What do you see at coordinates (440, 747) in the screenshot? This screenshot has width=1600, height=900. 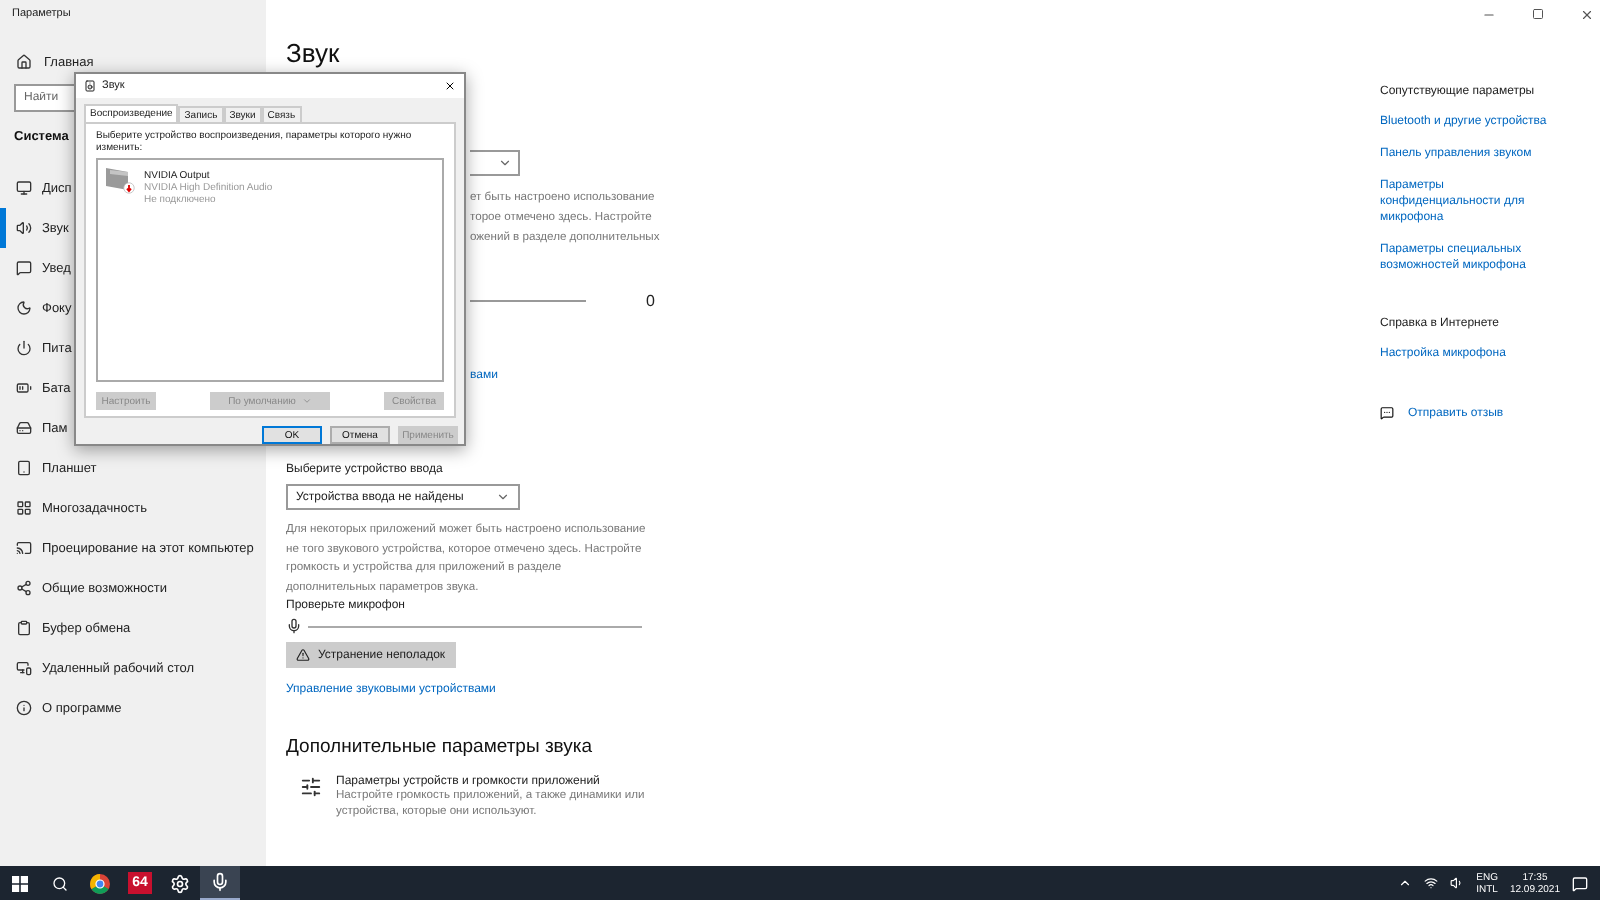 I see `section-heading: Дополнительные параметры звука` at bounding box center [440, 747].